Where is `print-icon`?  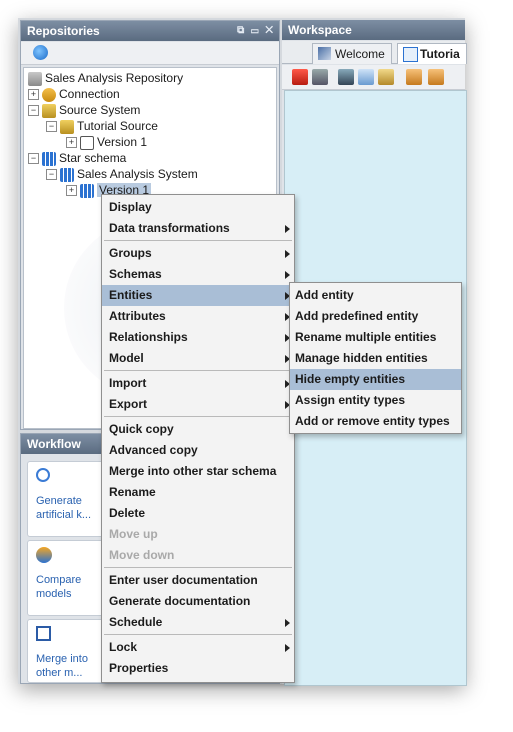 print-icon is located at coordinates (320, 77).